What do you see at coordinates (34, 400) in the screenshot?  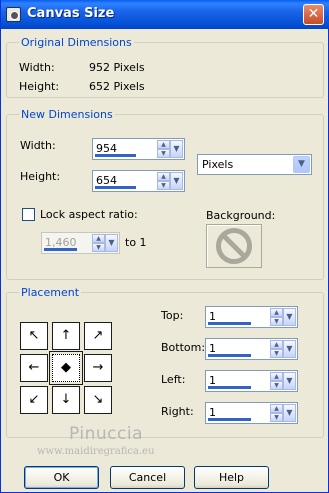 I see `anchor-bottom-left-button: ↙` at bounding box center [34, 400].